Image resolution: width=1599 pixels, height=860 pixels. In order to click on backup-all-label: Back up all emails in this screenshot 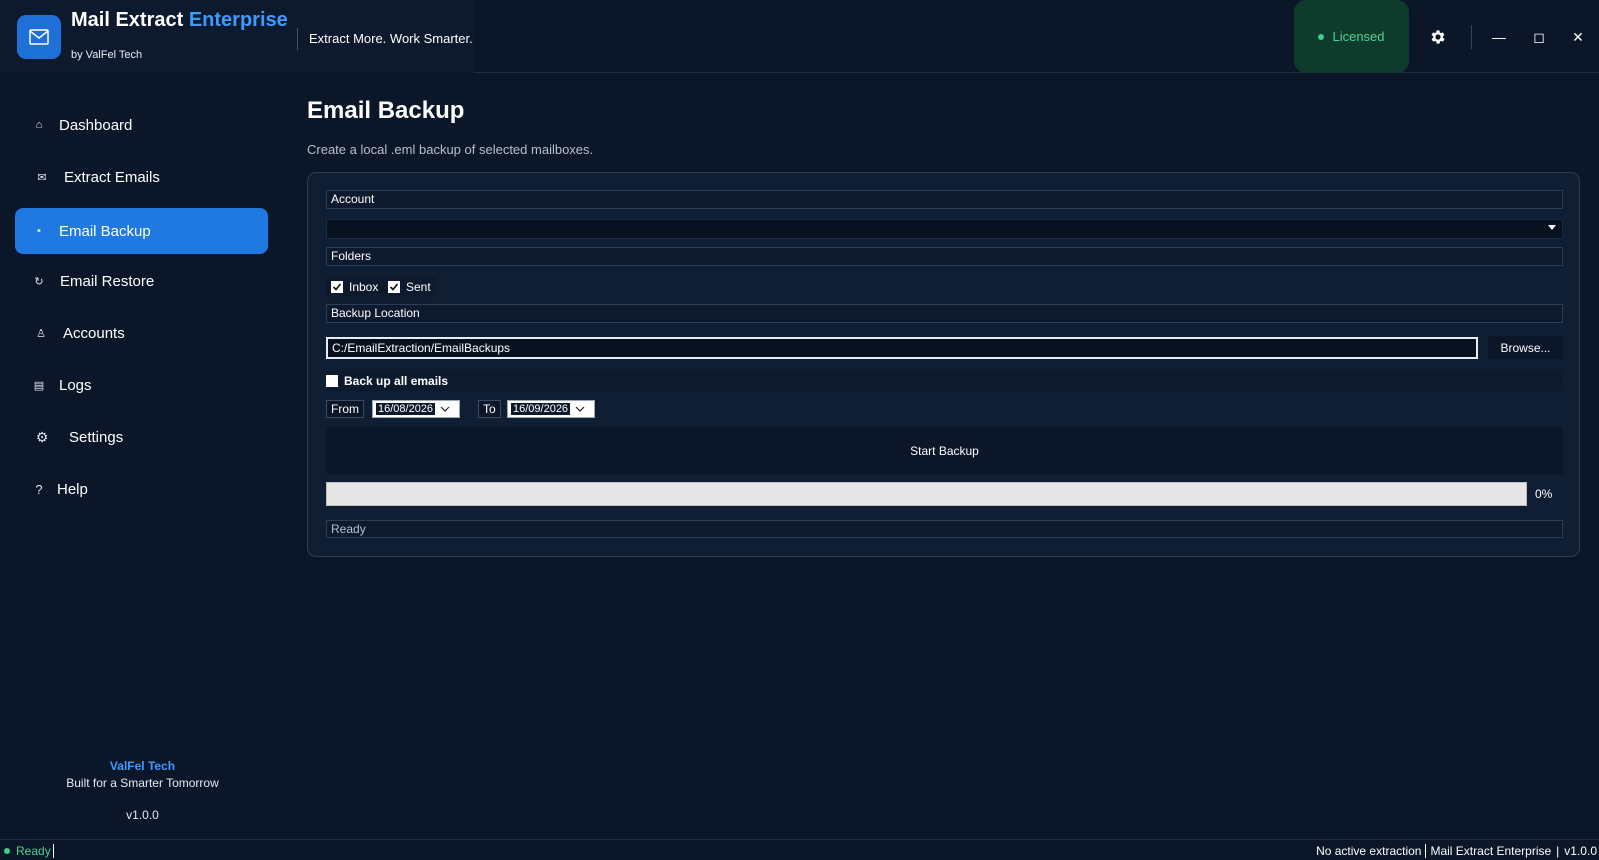, I will do `click(396, 381)`.